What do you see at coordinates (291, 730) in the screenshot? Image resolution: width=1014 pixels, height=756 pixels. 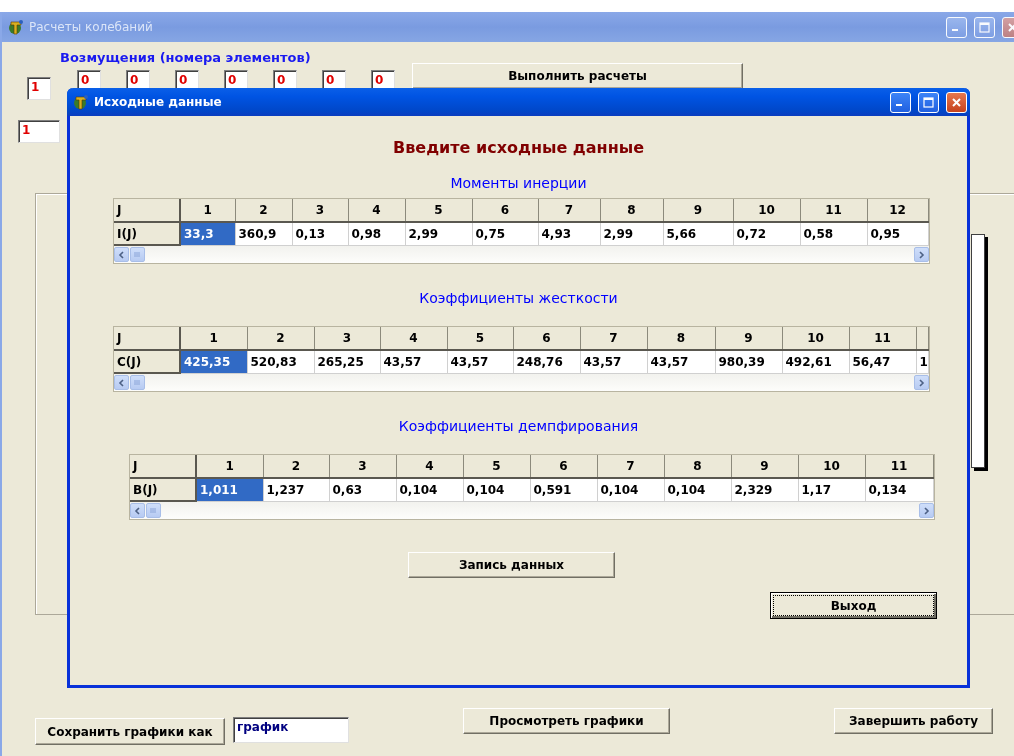 I see `file-name-field: график` at bounding box center [291, 730].